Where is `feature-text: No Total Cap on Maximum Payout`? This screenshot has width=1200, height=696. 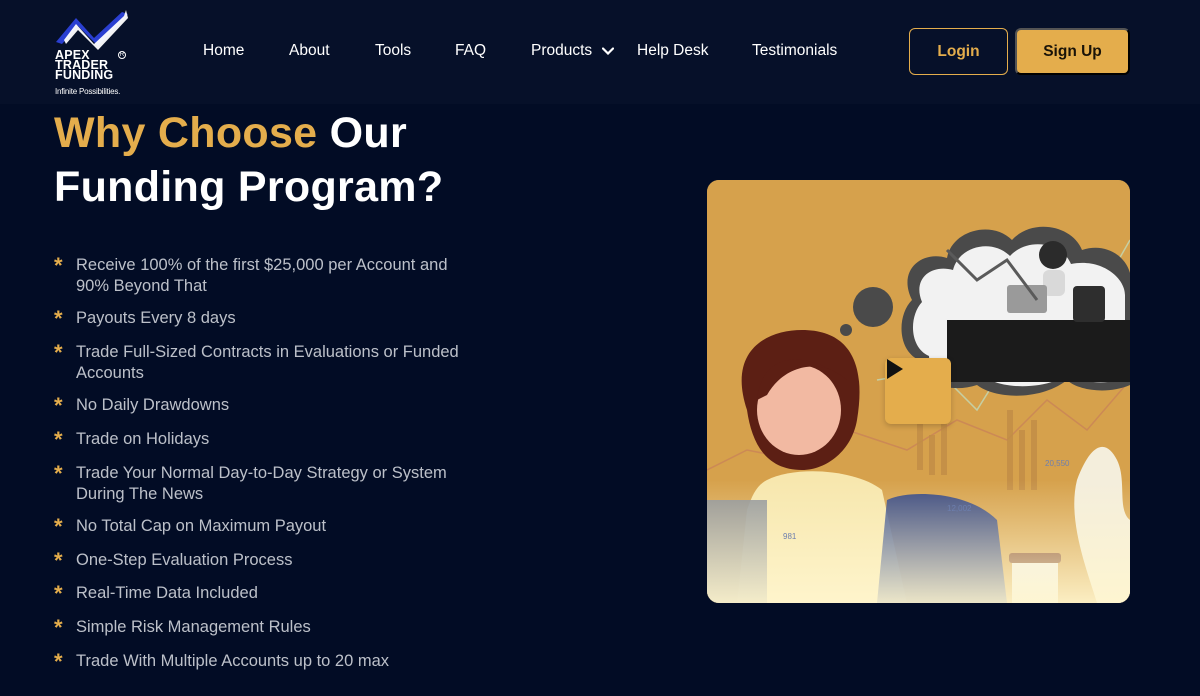 feature-text: No Total Cap on Maximum Payout is located at coordinates (201, 526).